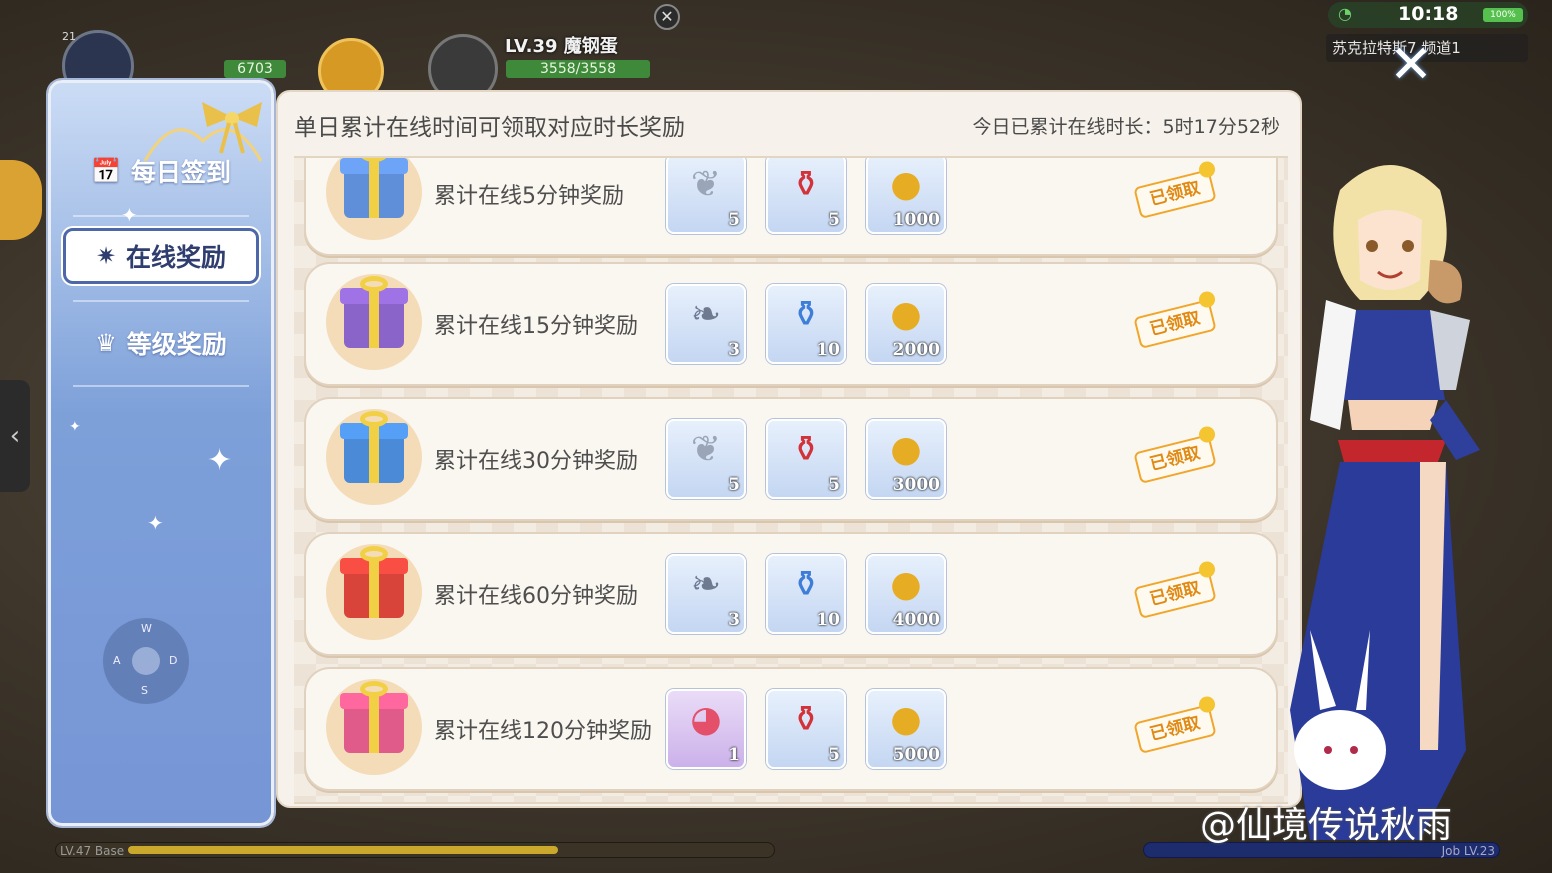  Describe the element at coordinates (21, 200) in the screenshot. I see `side-bag-icon` at that location.